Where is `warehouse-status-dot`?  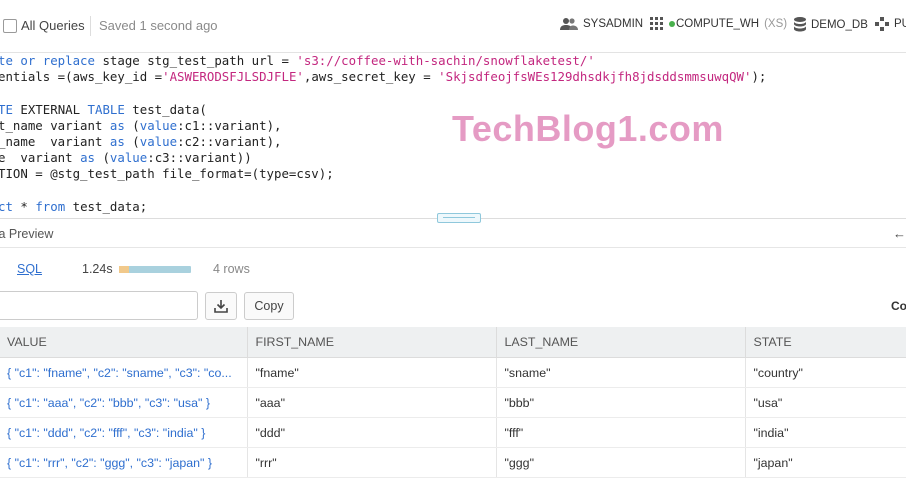
warehouse-status-dot is located at coordinates (672, 24).